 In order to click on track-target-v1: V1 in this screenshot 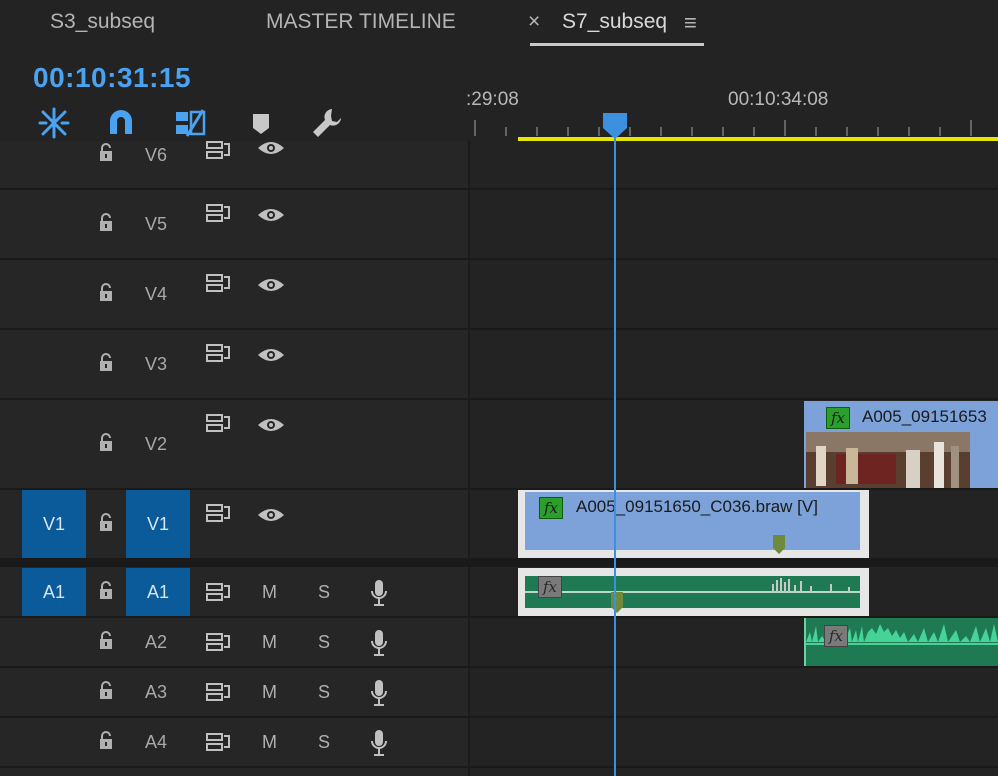, I will do `click(158, 524)`.